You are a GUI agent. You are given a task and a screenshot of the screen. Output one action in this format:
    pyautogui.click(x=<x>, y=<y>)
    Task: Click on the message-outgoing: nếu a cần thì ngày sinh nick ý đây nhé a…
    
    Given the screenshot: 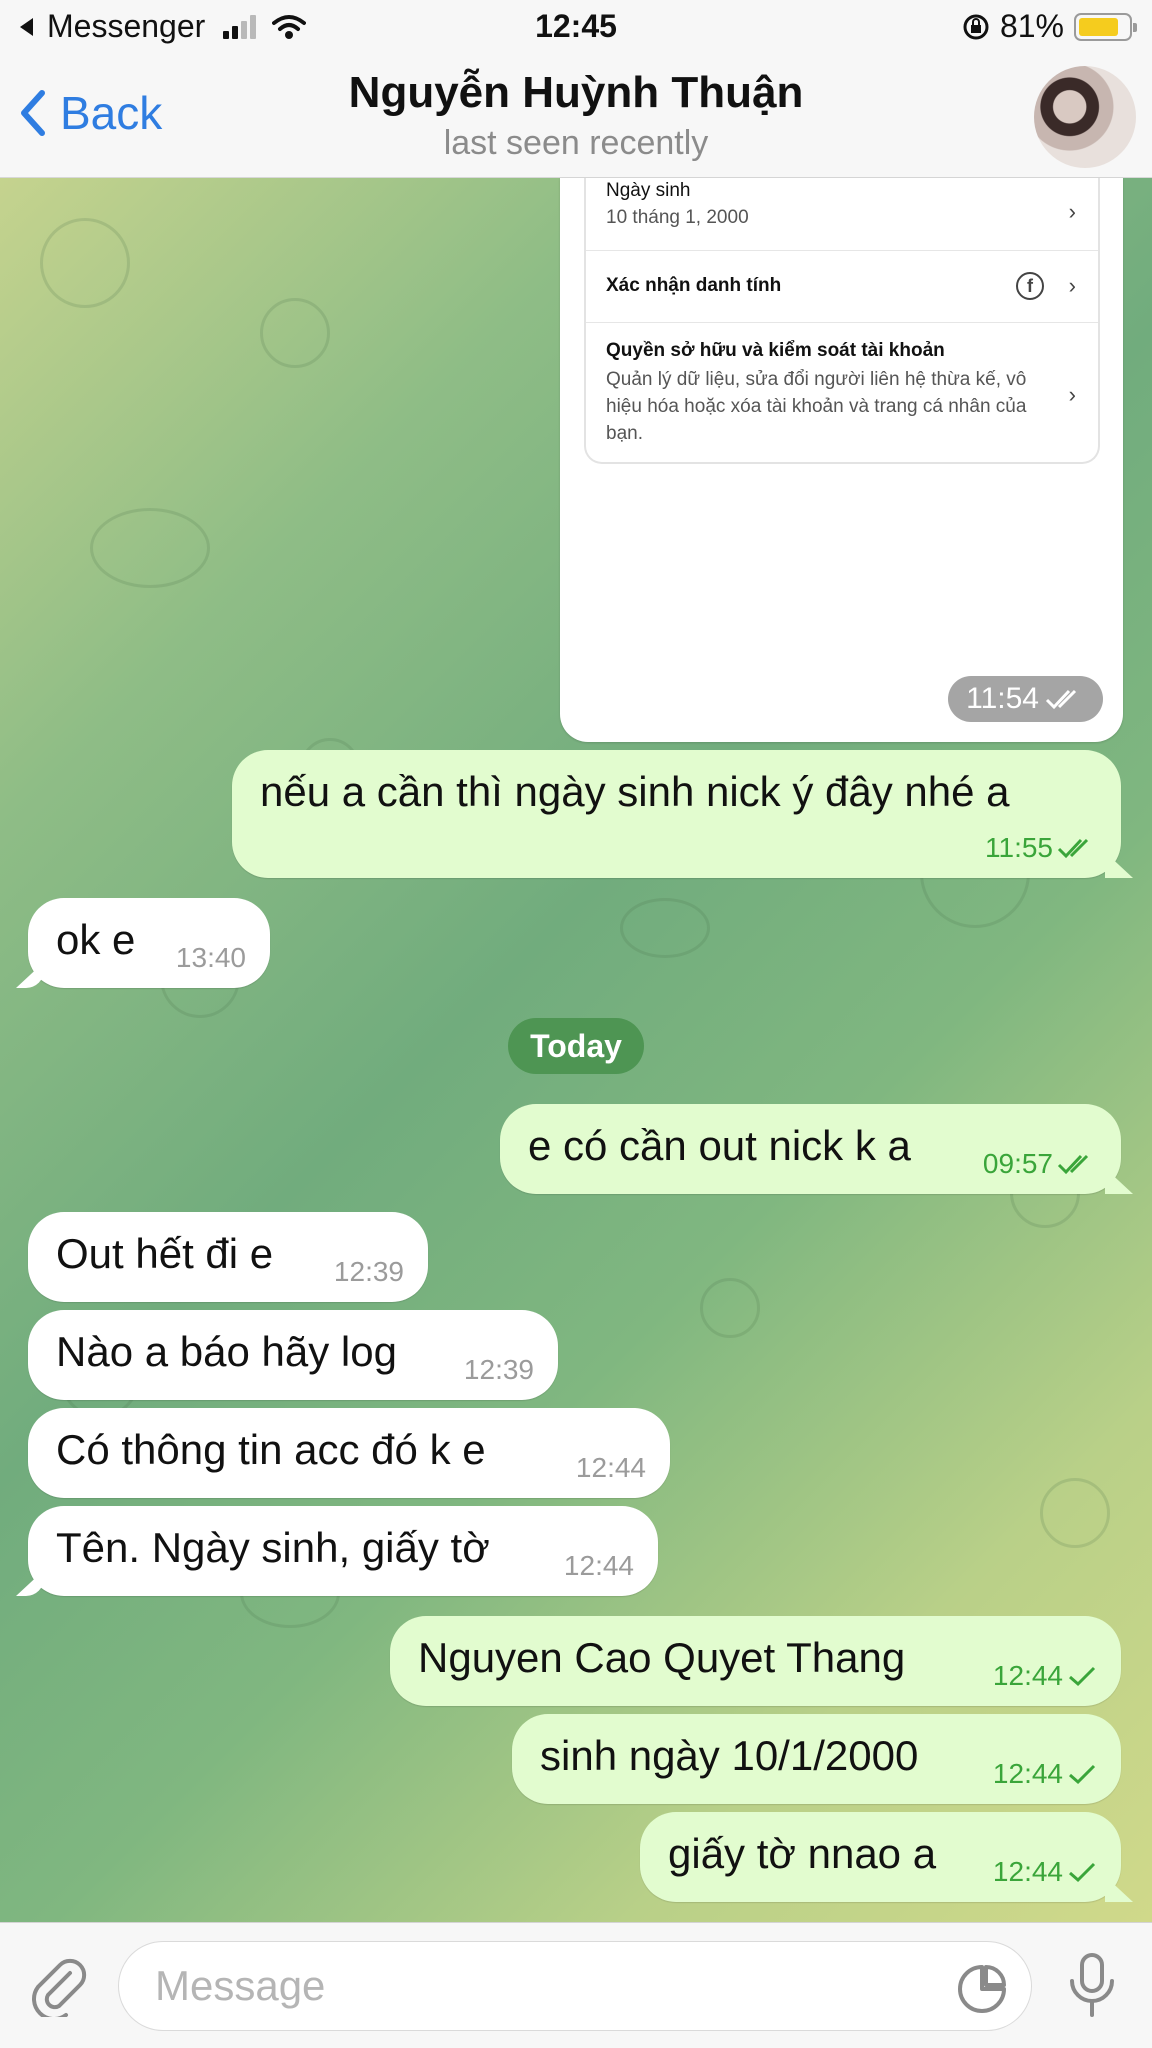 What is the action you would take?
    pyautogui.click(x=676, y=814)
    